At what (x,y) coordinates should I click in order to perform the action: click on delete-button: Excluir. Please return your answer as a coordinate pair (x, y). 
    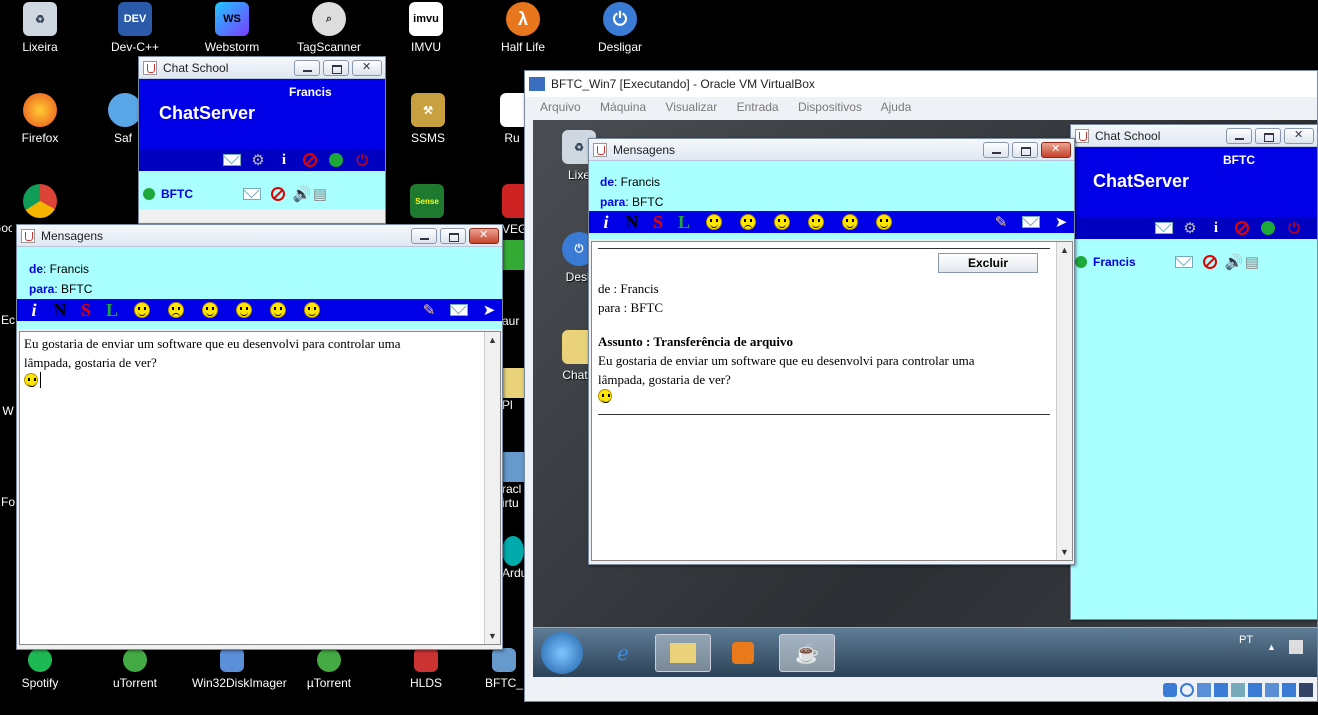
    Looking at the image, I should click on (988, 263).